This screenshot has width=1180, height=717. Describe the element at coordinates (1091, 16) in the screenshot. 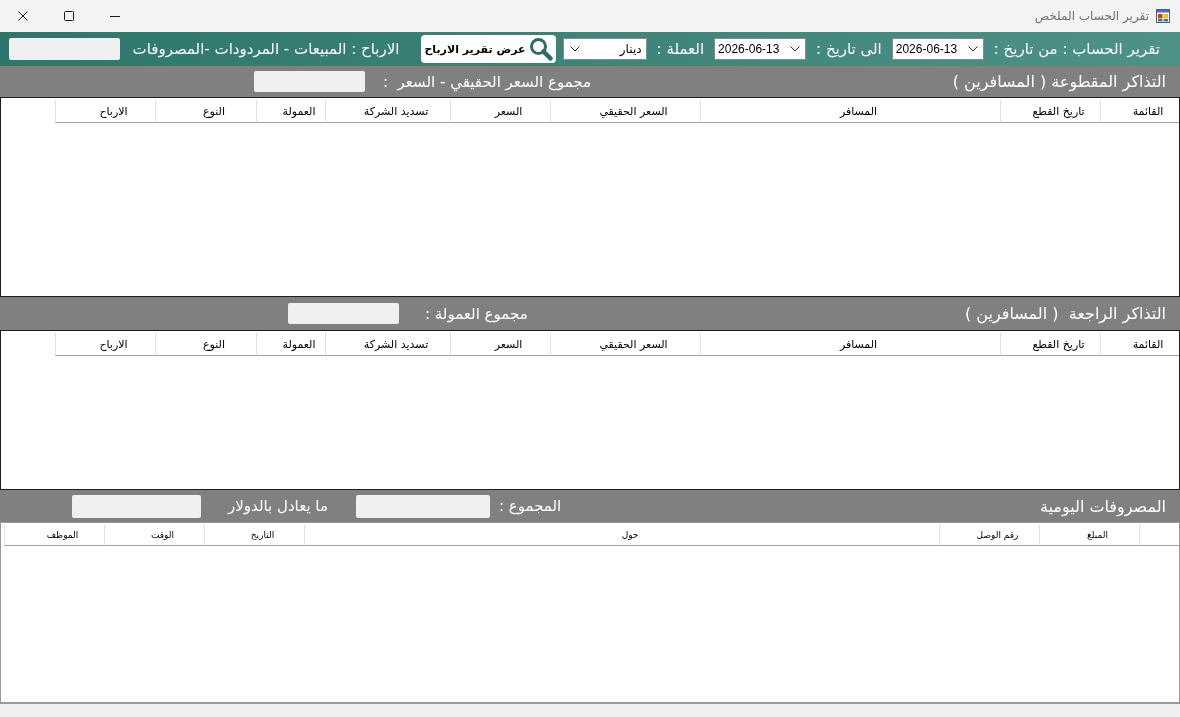

I see `window-title: تقرير الحساب الملخص` at that location.